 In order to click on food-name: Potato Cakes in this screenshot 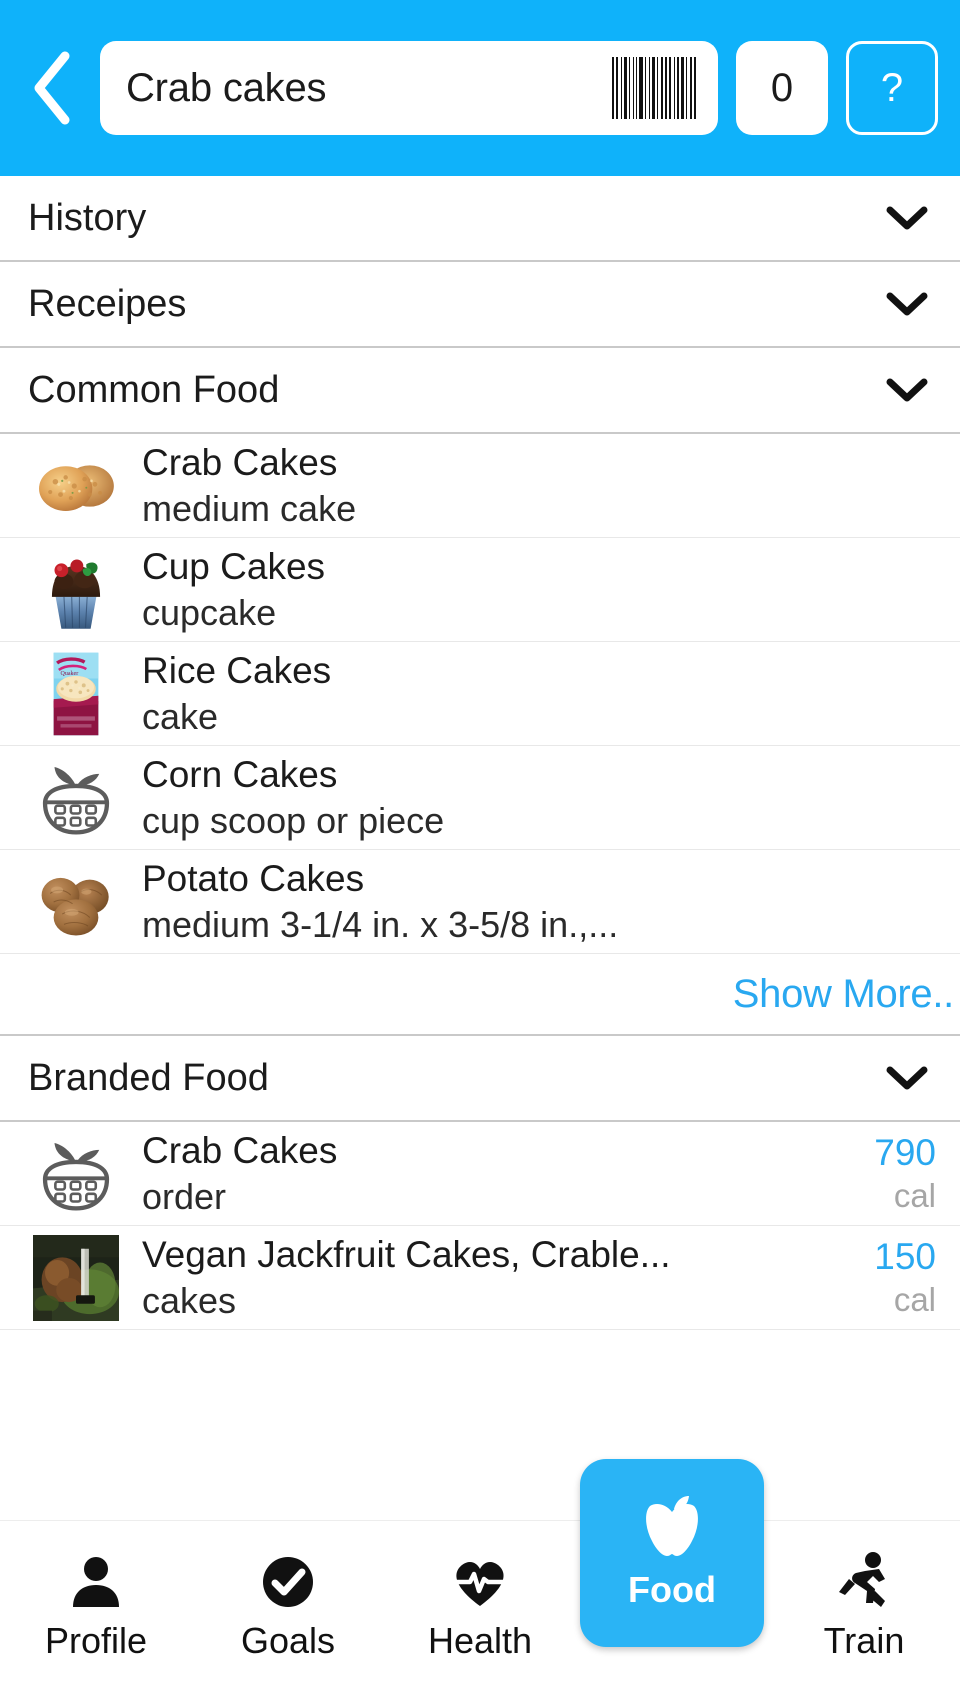, I will do `click(253, 878)`.